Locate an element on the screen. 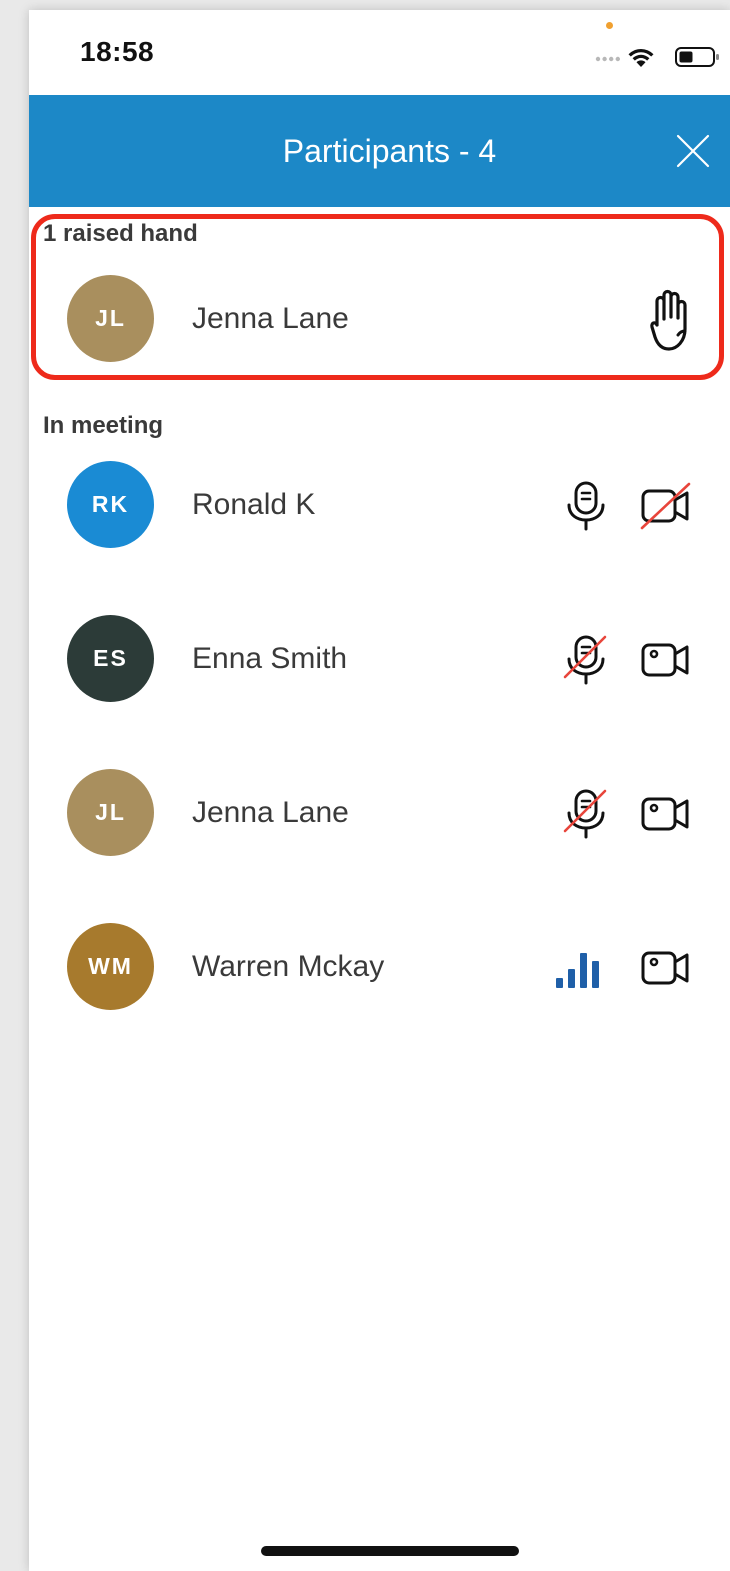 This screenshot has width=730, height=1571. participant-name: Warren Mckay is located at coordinates (288, 966).